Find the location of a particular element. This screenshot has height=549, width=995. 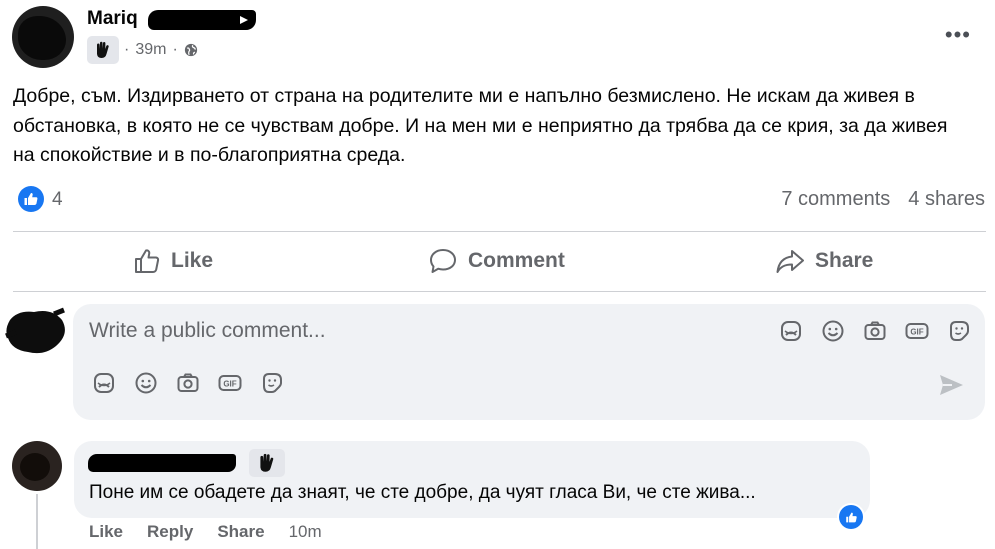

comment-button: Comment is located at coordinates (496, 261).